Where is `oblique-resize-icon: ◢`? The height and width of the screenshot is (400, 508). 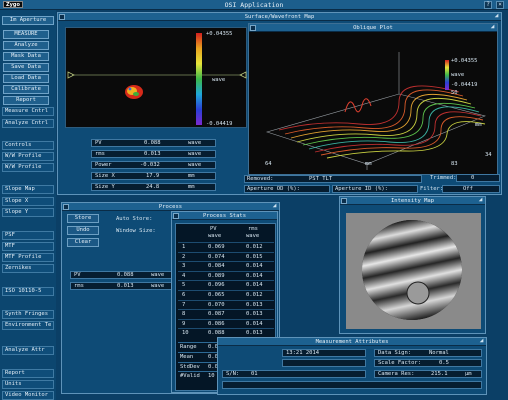
oblique-resize-icon: ◢ is located at coordinates (492, 27).